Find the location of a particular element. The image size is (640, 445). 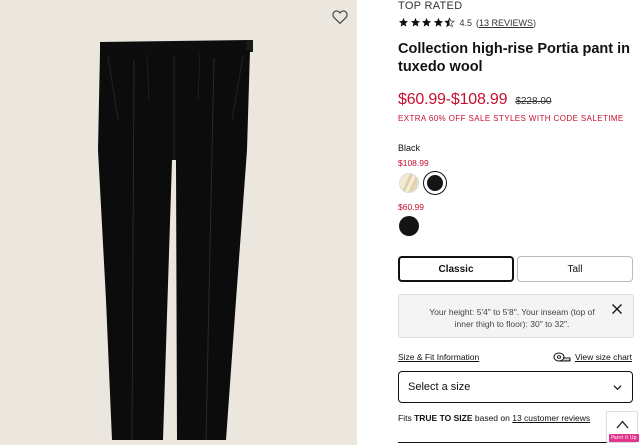

color-swatch-black-fill is located at coordinates (434, 182).